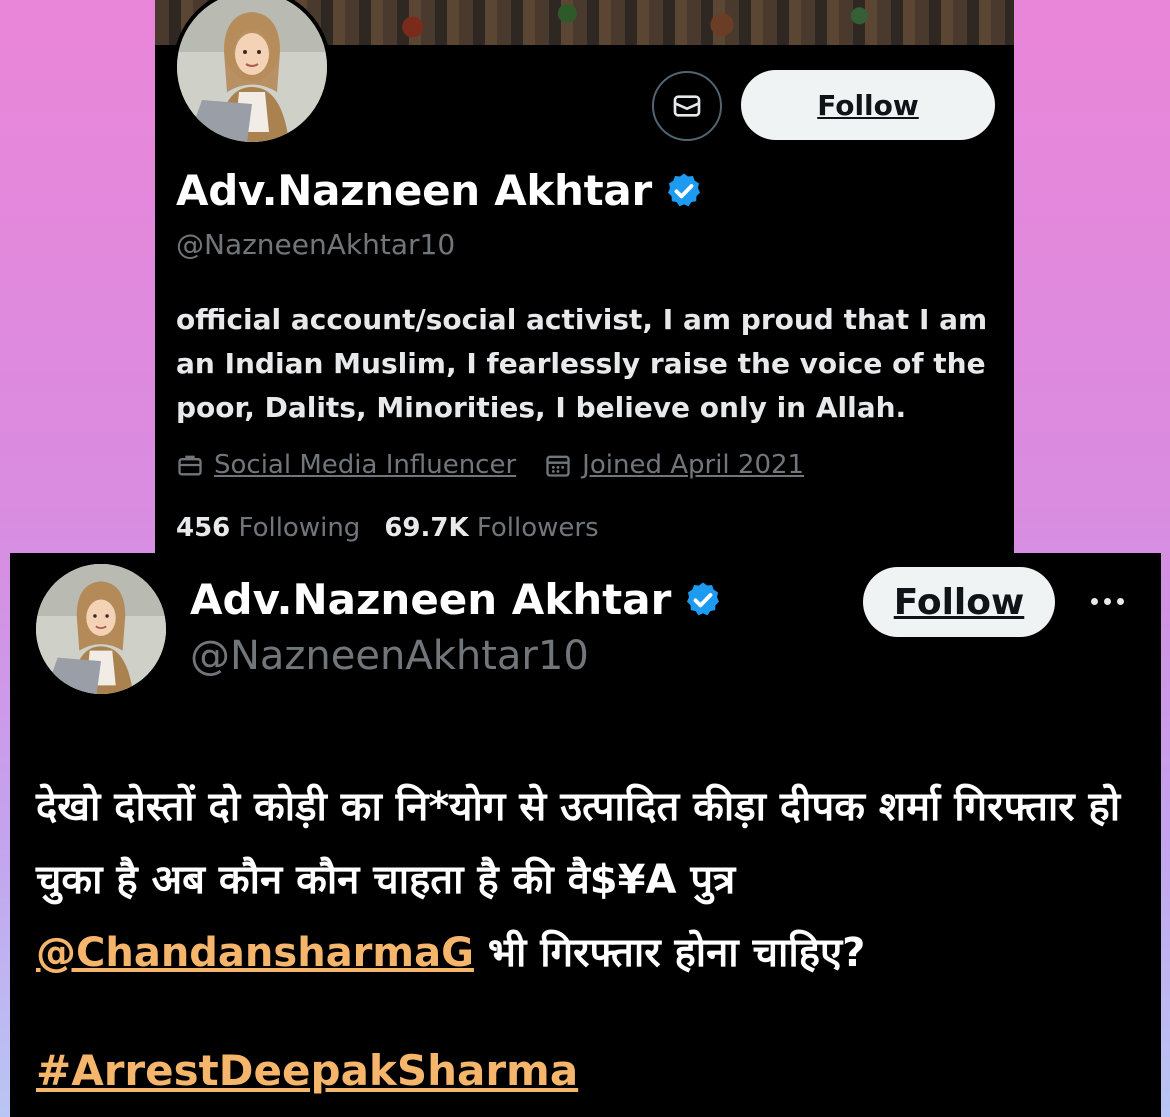 This screenshot has width=1170, height=1117. I want to click on hashtag-link: #ArrestDeepakSharma, so click(307, 1070).